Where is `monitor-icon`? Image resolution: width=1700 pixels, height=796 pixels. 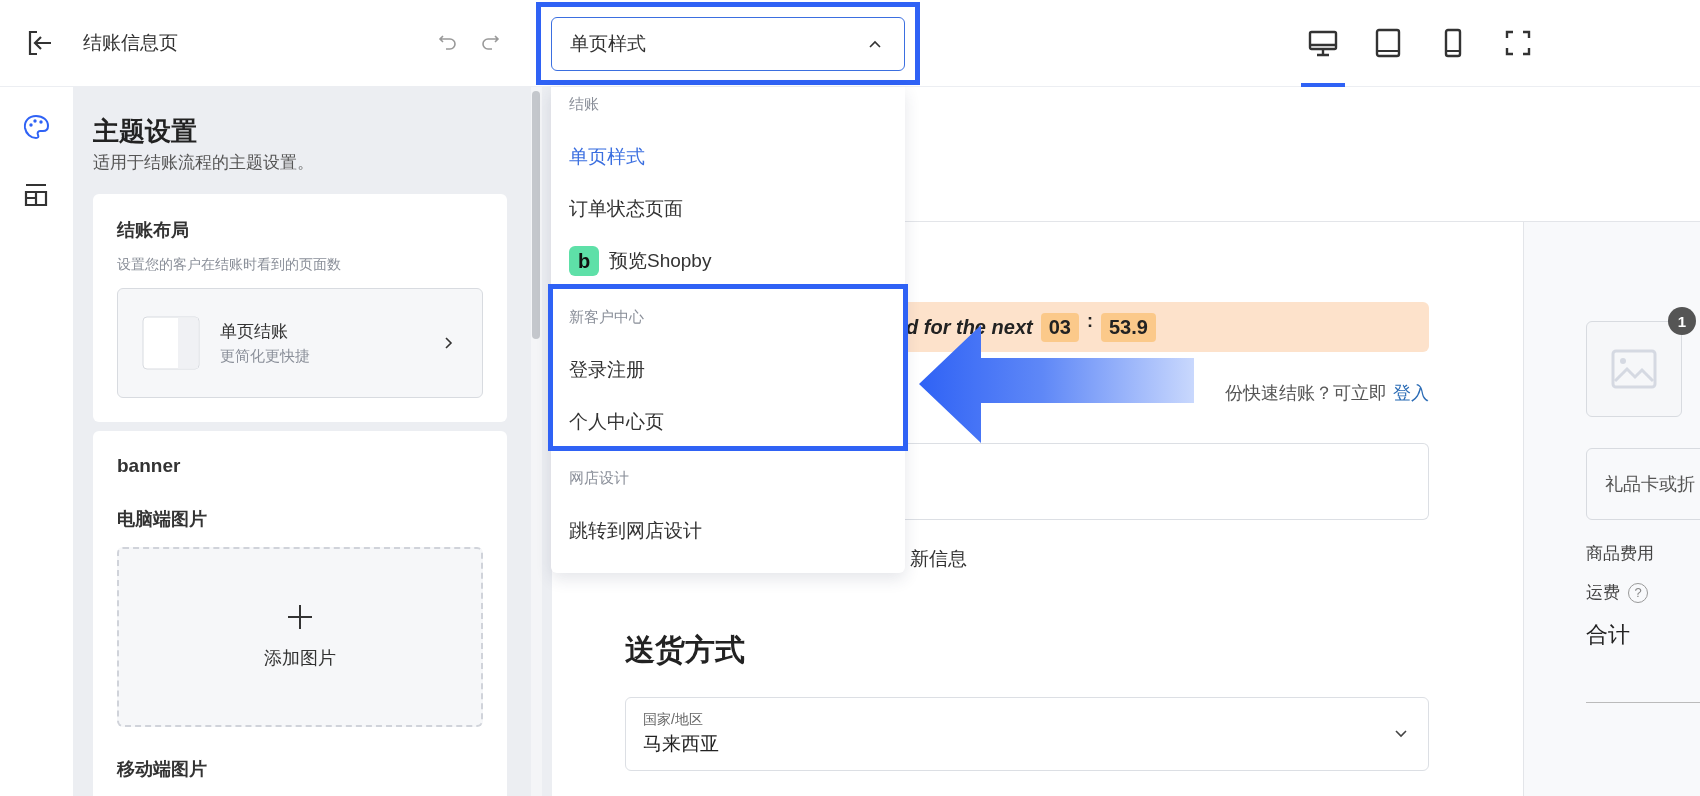
monitor-icon is located at coordinates (1323, 43).